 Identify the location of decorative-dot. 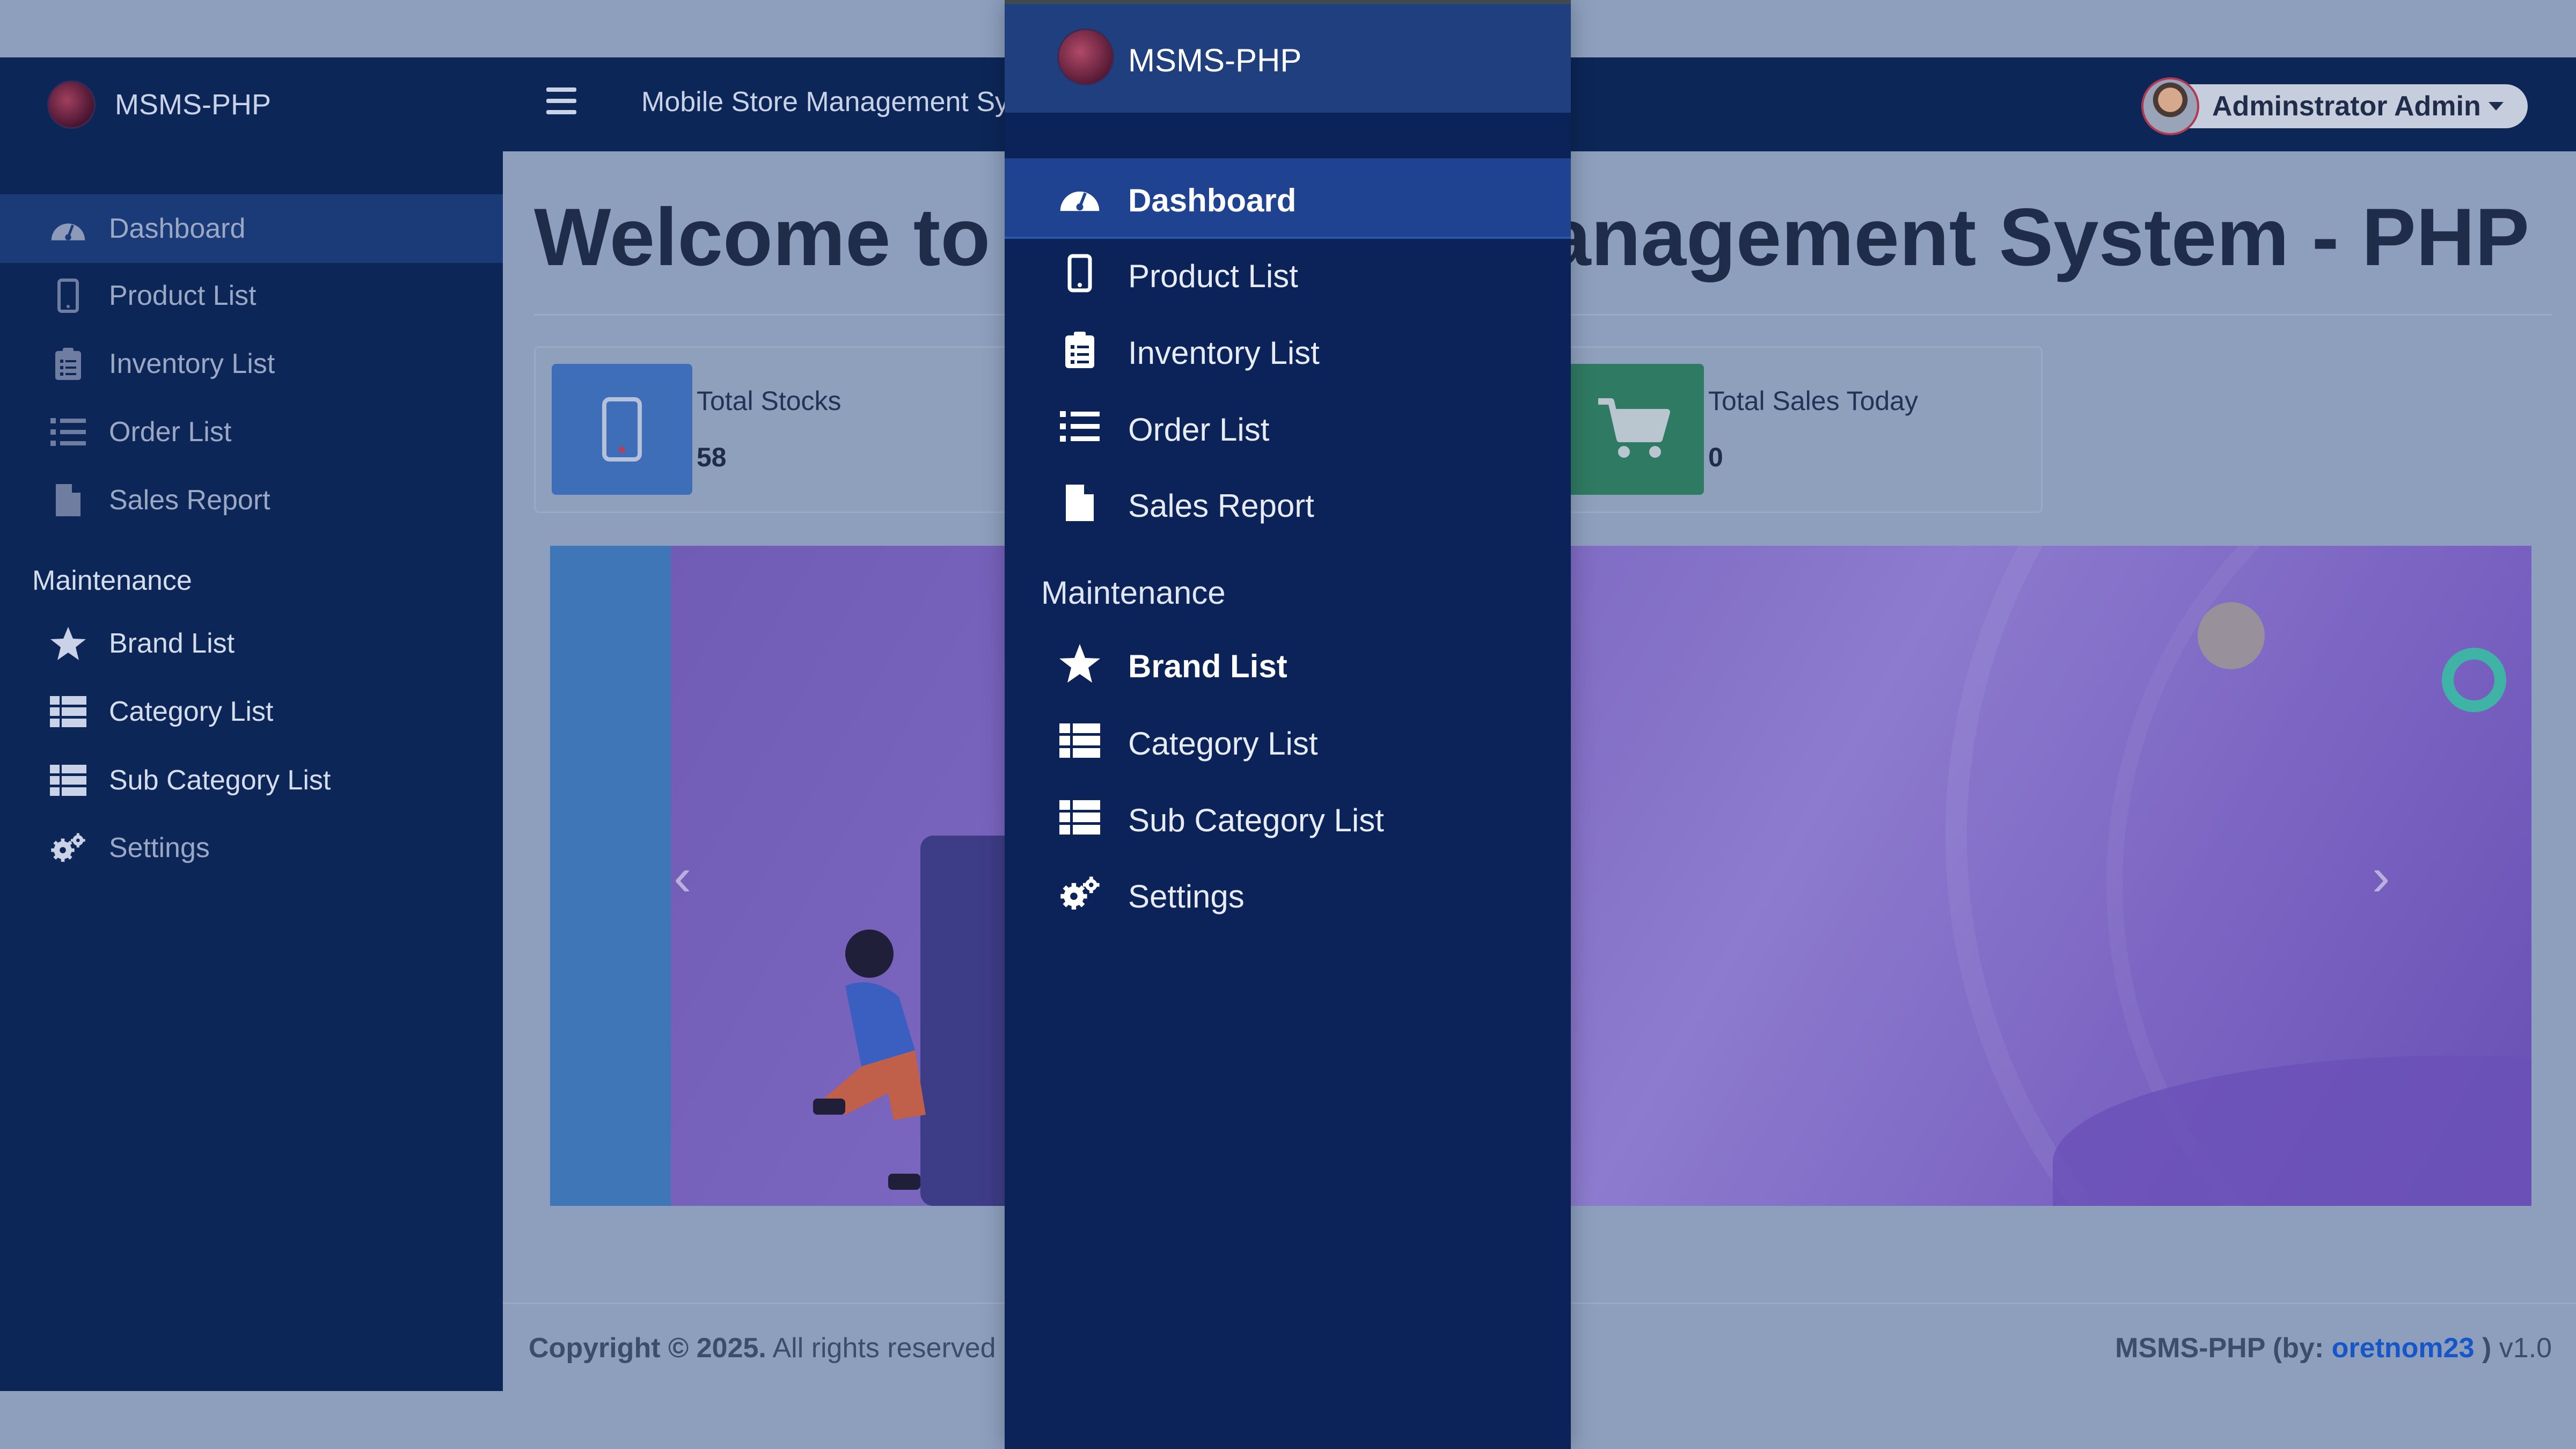
(2231, 635).